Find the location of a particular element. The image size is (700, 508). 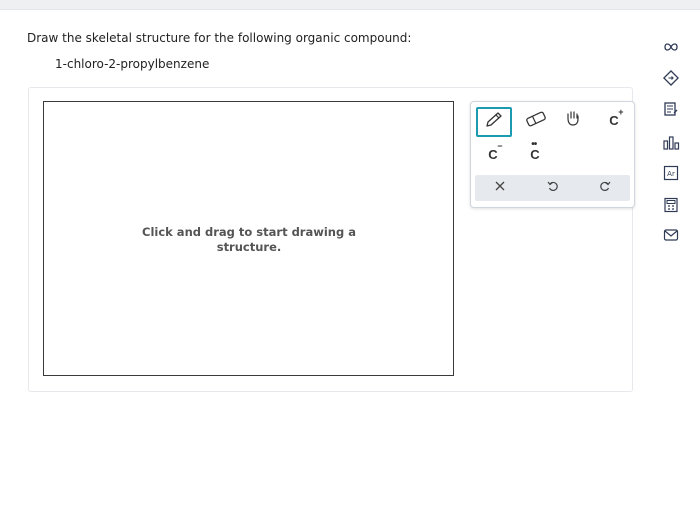

hand-tool-button is located at coordinates (573, 120).